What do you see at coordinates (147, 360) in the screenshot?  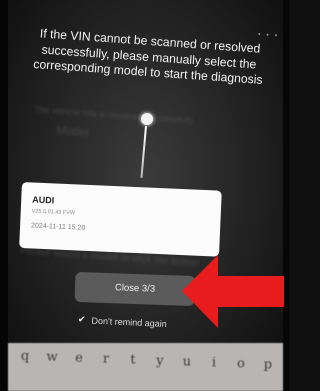 I see `keyboard-row: q w e r t y u i o p` at bounding box center [147, 360].